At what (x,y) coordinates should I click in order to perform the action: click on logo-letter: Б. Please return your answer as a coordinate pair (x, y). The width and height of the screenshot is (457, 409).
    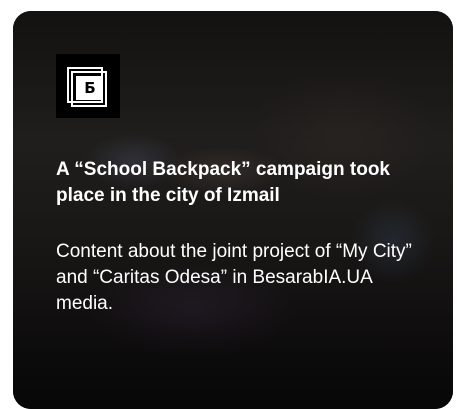
    Looking at the image, I should click on (90, 88).